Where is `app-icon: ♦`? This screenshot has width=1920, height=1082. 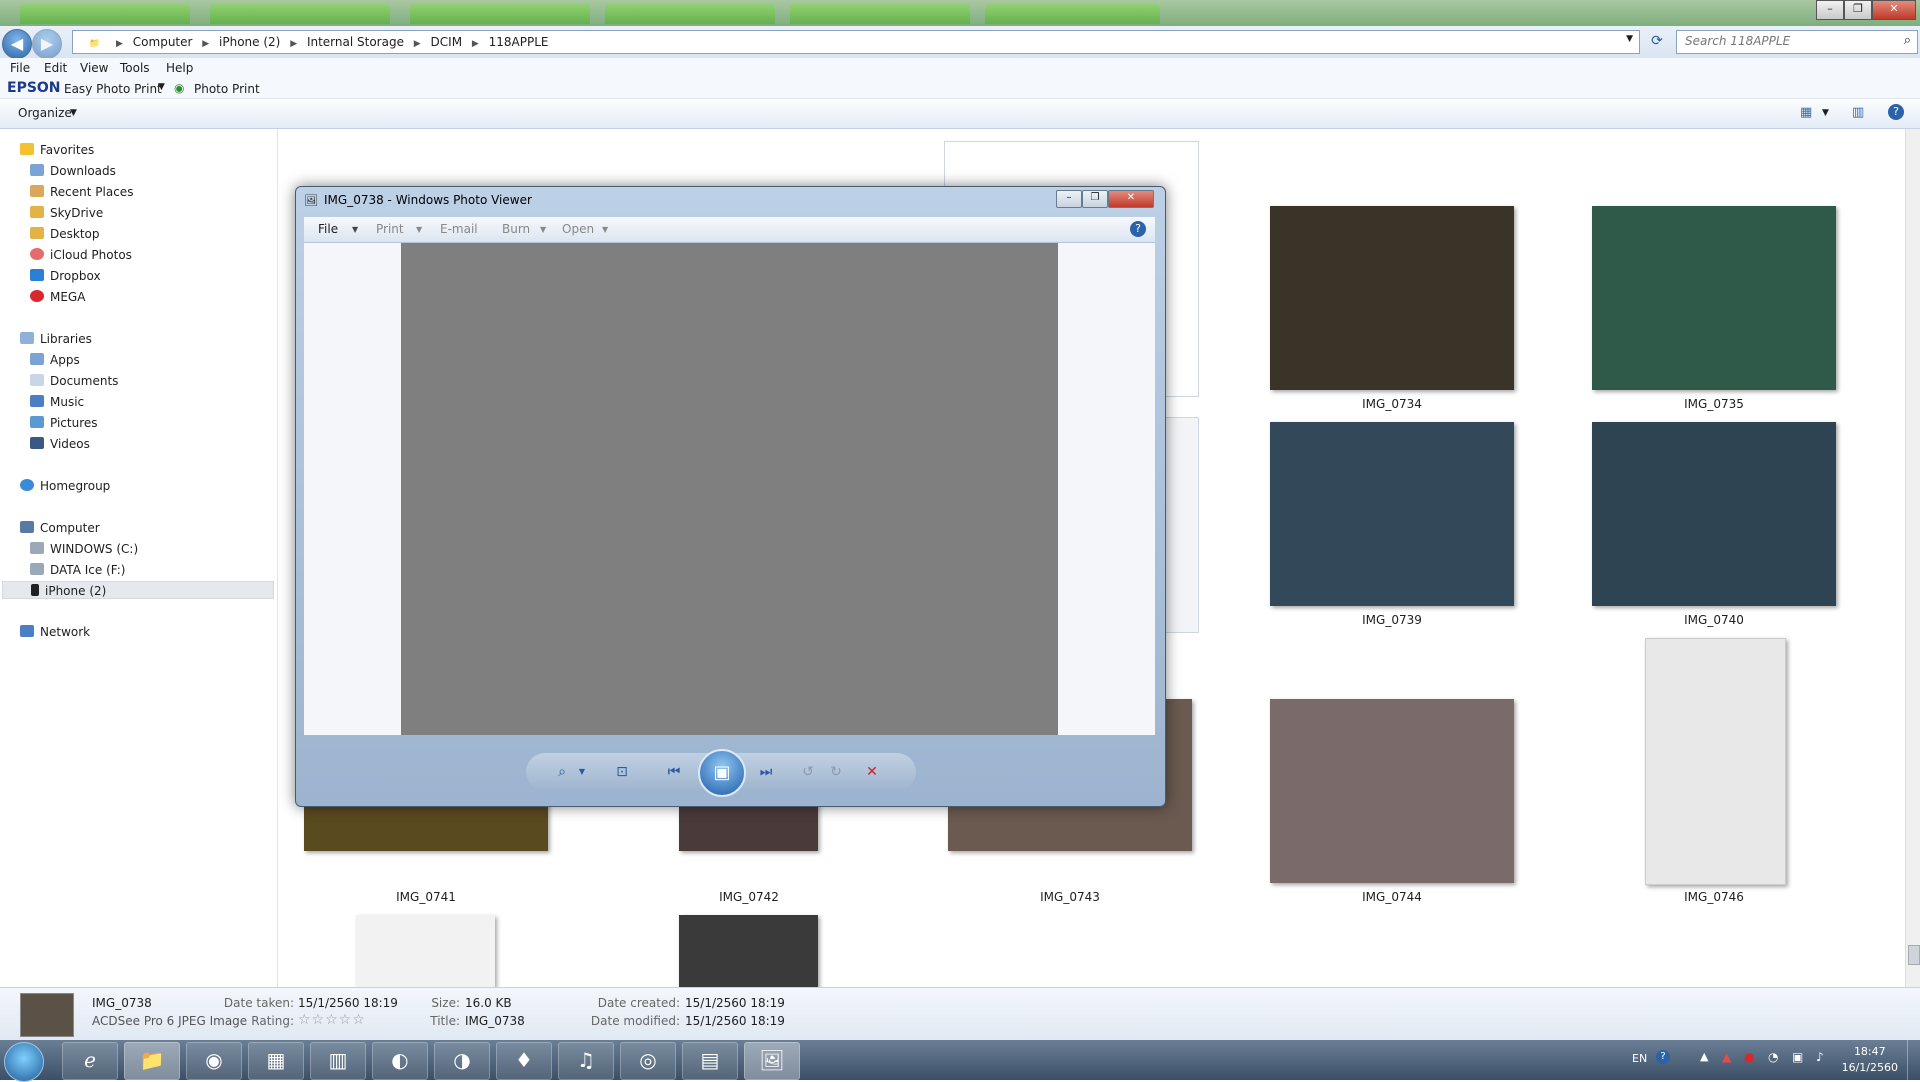 app-icon: ♦ is located at coordinates (524, 1061).